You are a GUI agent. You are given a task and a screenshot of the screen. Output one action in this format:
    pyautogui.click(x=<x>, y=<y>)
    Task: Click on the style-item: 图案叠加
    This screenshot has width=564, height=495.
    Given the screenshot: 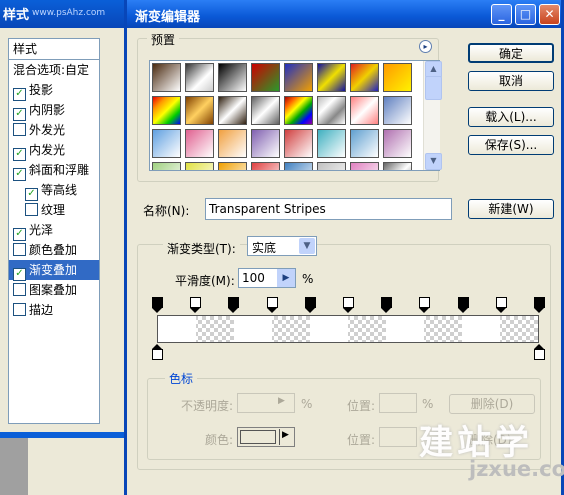 What is the action you would take?
    pyautogui.click(x=54, y=290)
    